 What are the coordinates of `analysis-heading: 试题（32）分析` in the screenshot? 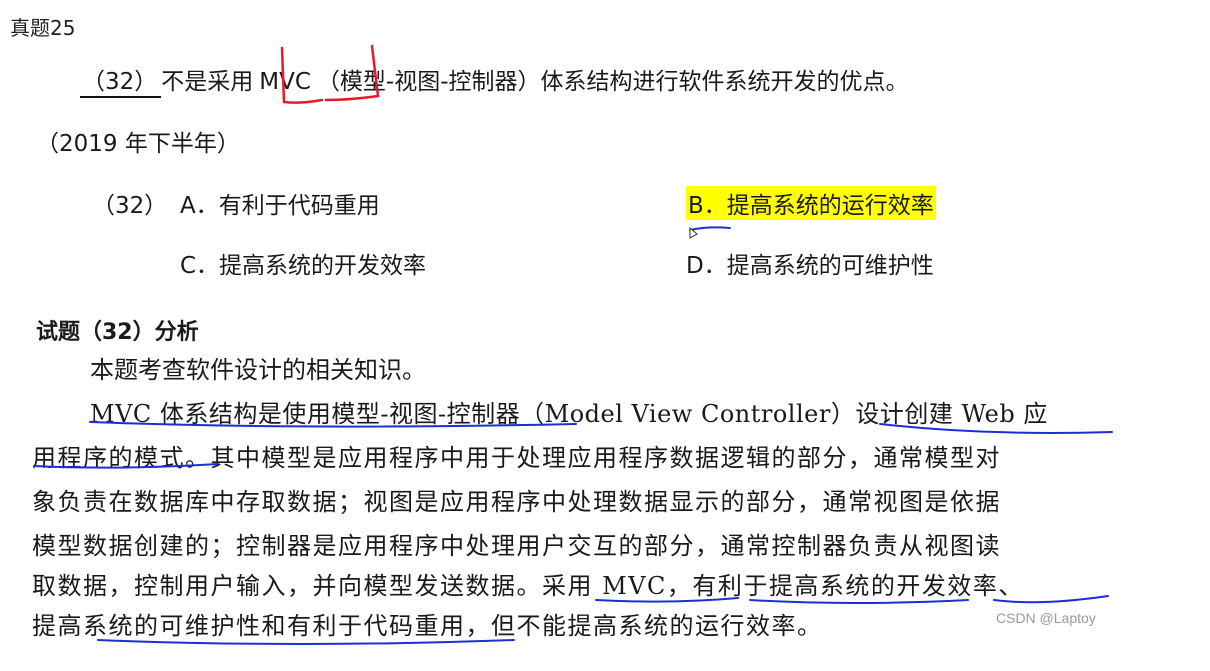 It's located at (117, 332).